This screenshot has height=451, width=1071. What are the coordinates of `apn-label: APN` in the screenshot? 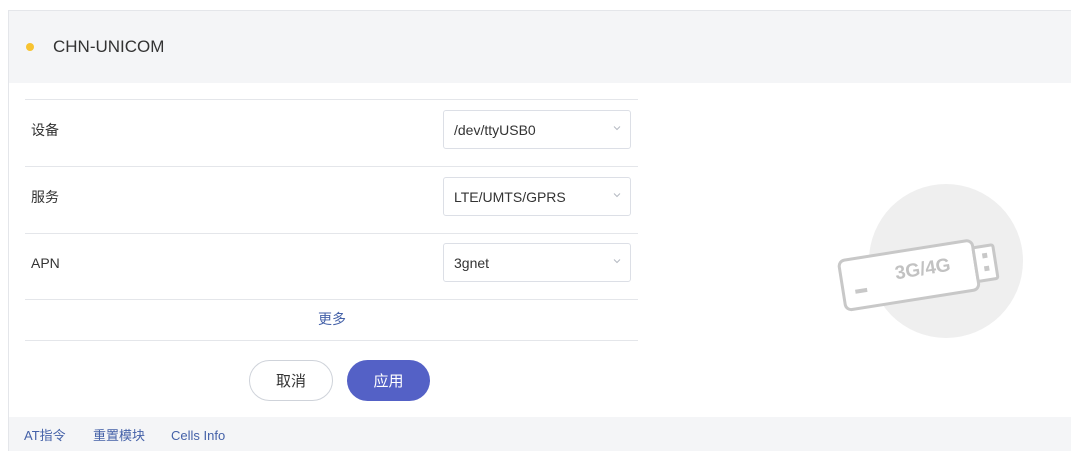 It's located at (45, 263).